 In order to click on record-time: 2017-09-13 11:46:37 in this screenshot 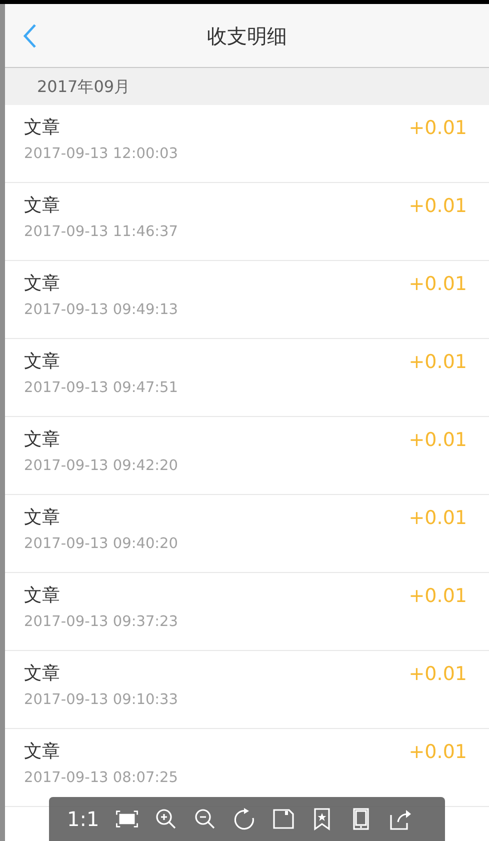, I will do `click(101, 232)`.